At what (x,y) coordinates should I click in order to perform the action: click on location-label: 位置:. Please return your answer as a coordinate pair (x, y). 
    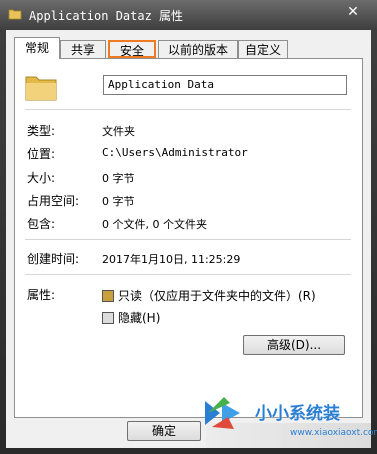
    Looking at the image, I should click on (41, 154).